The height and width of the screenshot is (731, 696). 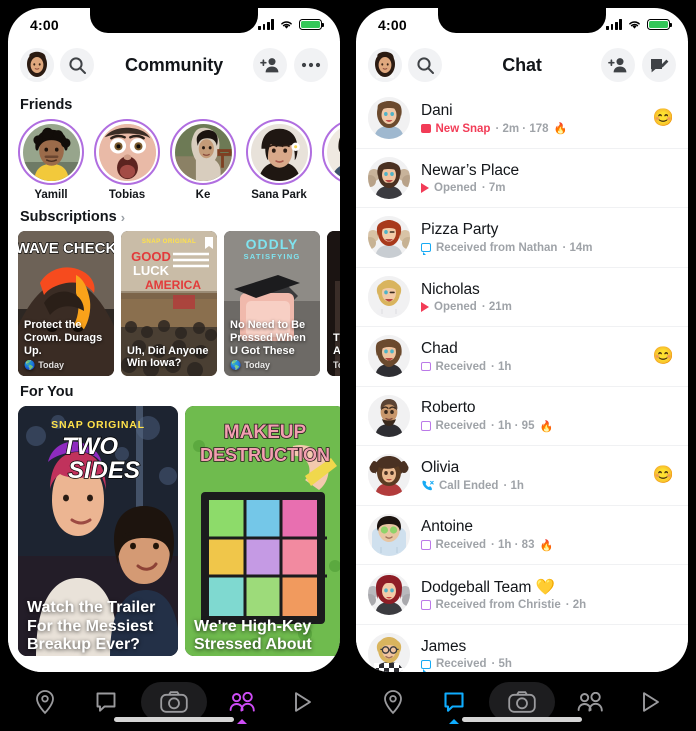 I want to click on chat-row: Chad Received · 1h 😊, so click(x=522, y=357).